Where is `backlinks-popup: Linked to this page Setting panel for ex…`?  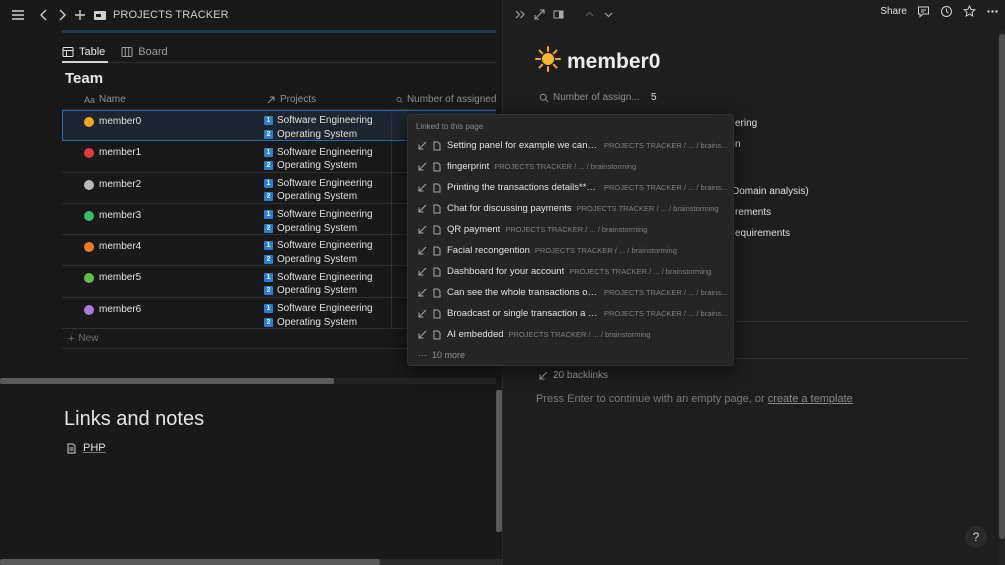 backlinks-popup: Linked to this page Setting panel for ex… is located at coordinates (570, 240).